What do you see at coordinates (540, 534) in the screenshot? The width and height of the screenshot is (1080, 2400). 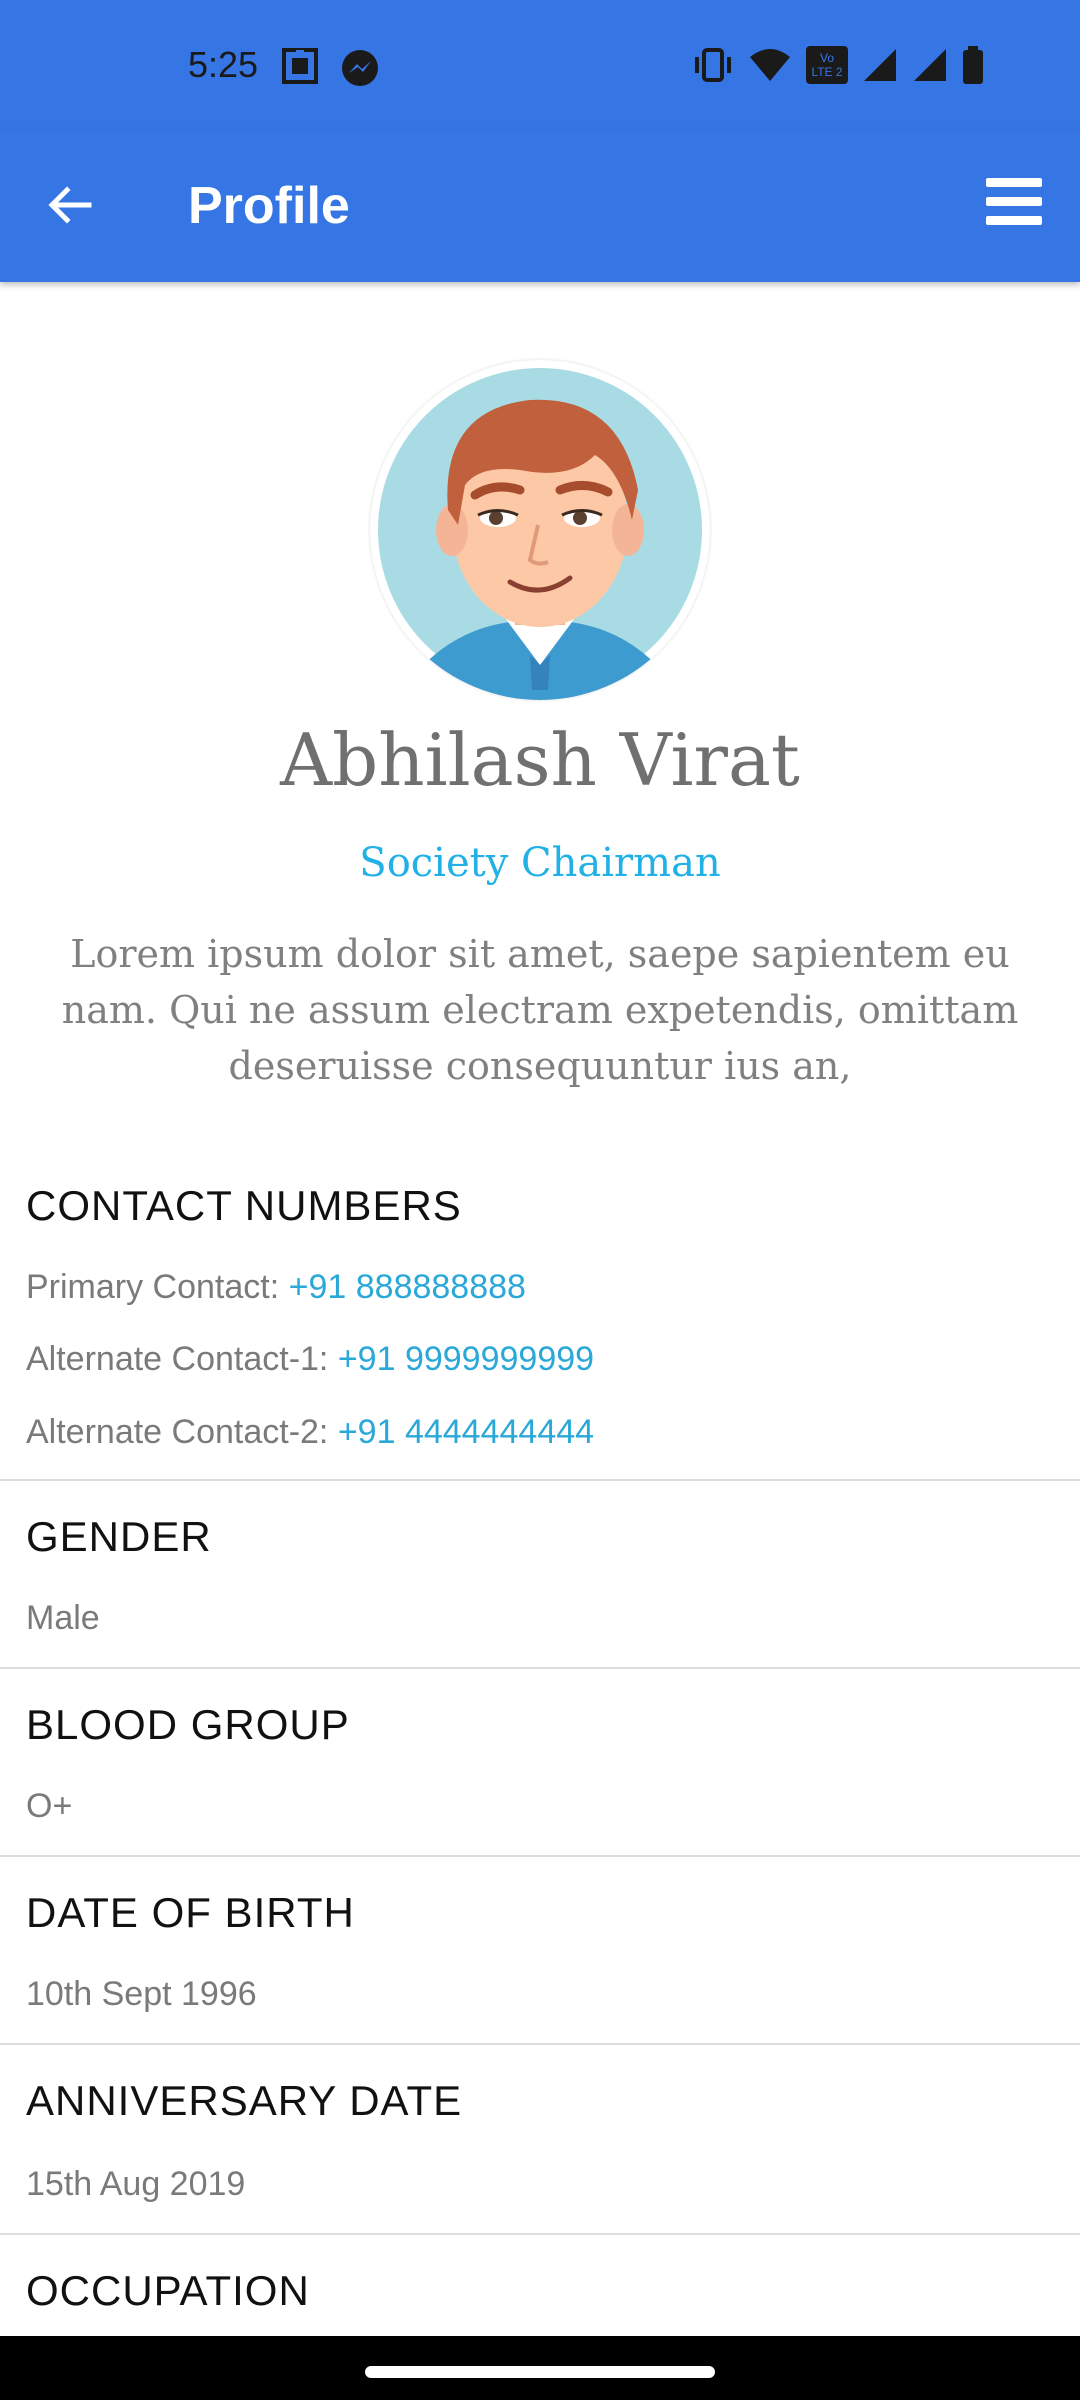 I see `avatar-illustration-icon` at bounding box center [540, 534].